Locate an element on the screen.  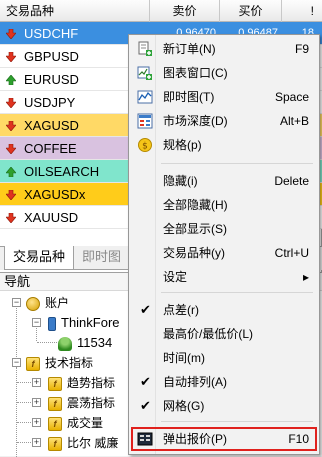
tree-node-server: ThinkFore is located at coordinates (84, 323).